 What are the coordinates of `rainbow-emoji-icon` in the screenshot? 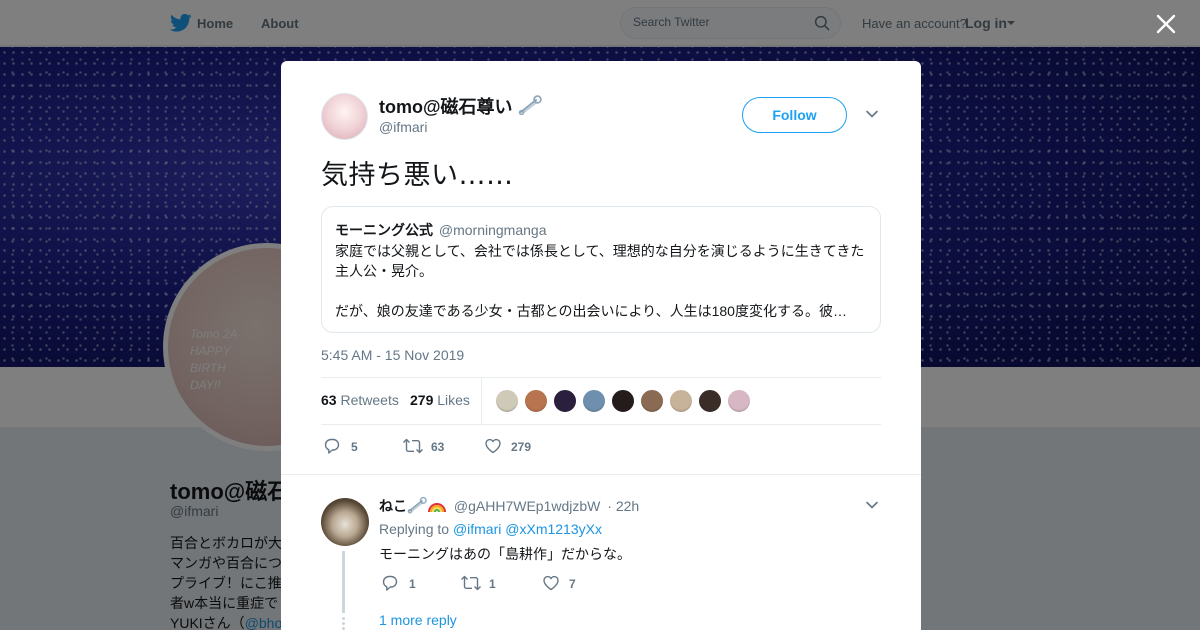 It's located at (437, 508).